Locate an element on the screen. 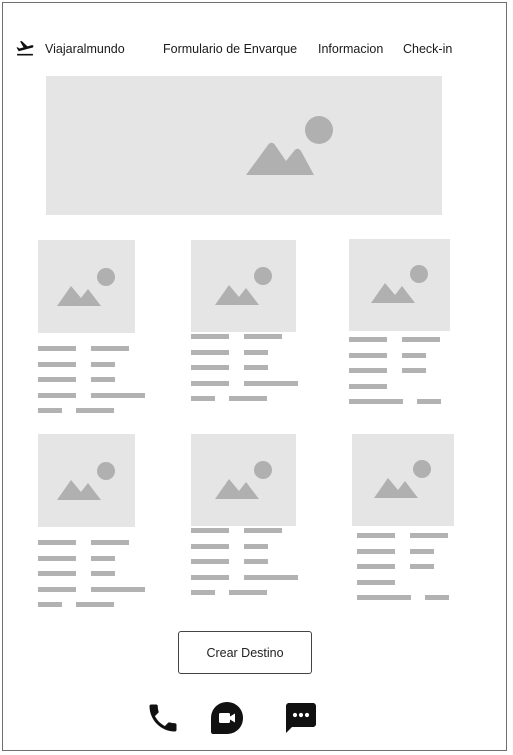 The image size is (513, 755). brand-name: Viajaralmundo is located at coordinates (85, 49).